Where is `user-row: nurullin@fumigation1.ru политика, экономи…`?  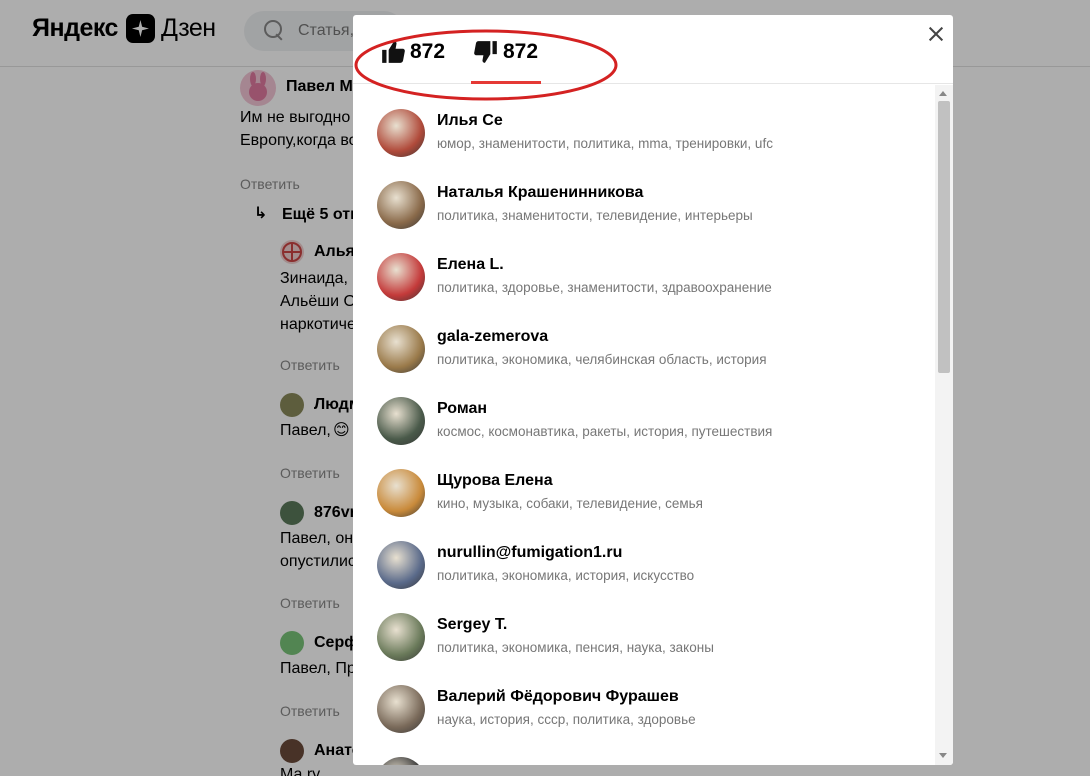 user-row: nurullin@fumigation1.ru политика, экономи… is located at coordinates (643, 552).